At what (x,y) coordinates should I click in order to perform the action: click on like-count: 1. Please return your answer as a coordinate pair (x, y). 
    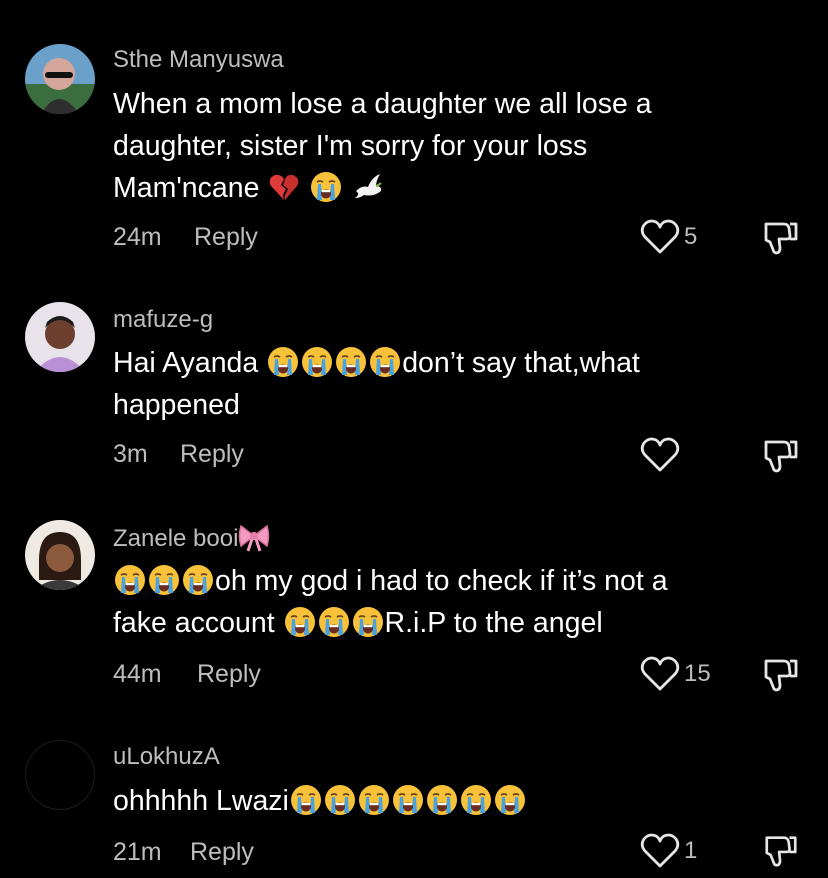
    Looking at the image, I should click on (691, 850).